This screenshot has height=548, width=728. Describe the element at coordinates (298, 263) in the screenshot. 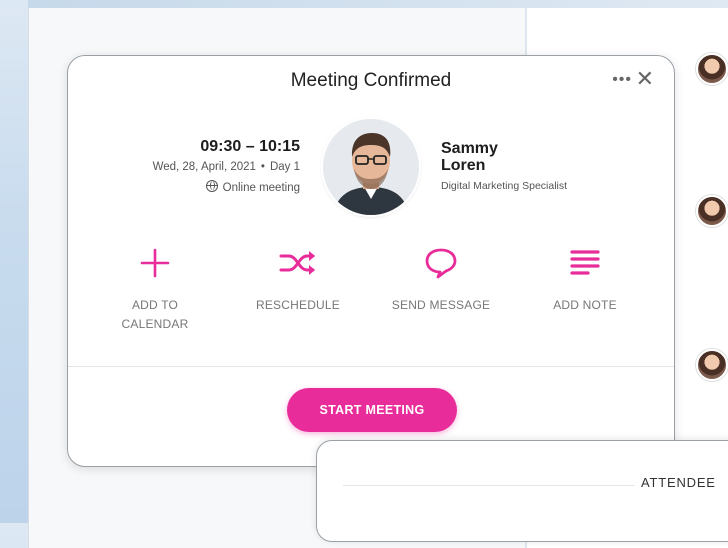

I see `shuffle-icon` at that location.